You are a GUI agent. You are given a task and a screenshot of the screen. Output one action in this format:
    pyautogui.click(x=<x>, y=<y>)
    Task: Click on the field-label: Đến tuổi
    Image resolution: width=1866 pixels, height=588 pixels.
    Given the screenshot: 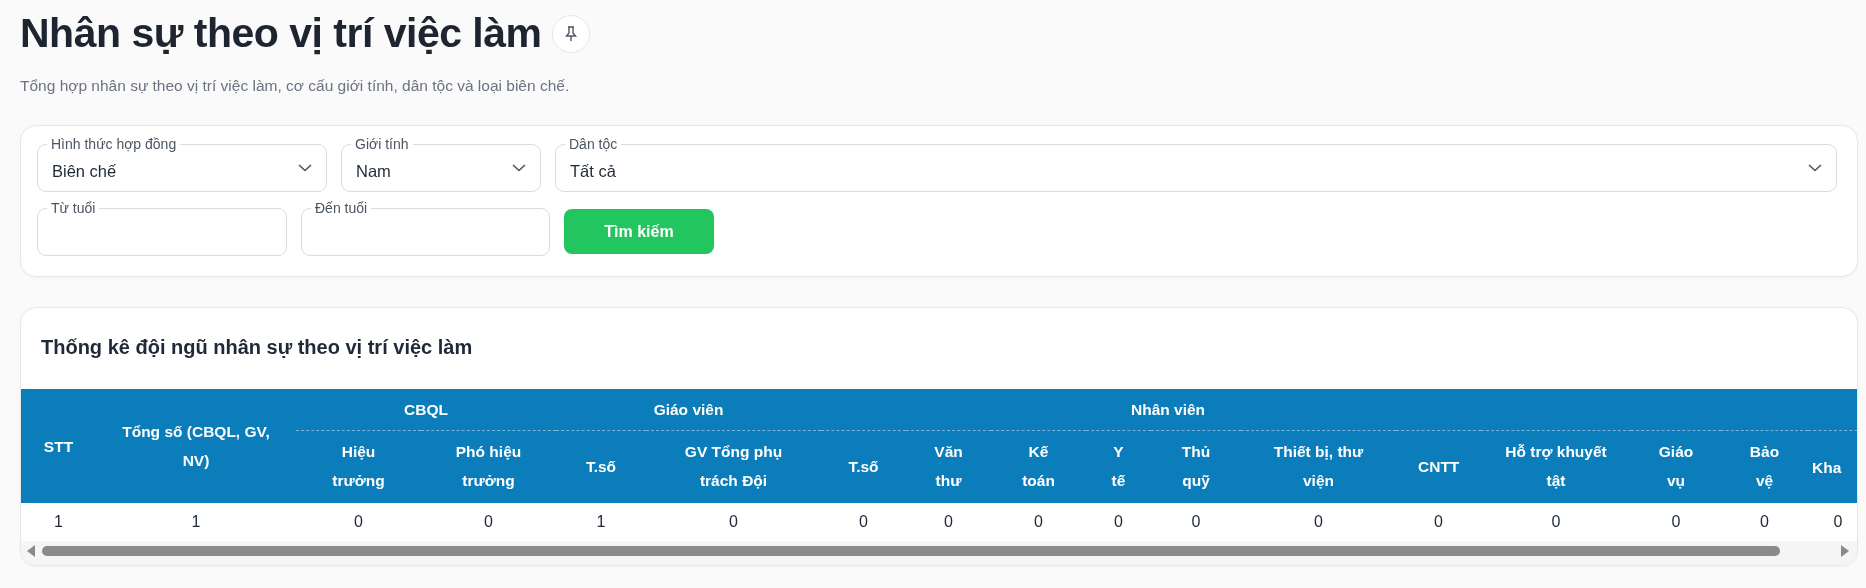 What is the action you would take?
    pyautogui.click(x=341, y=208)
    